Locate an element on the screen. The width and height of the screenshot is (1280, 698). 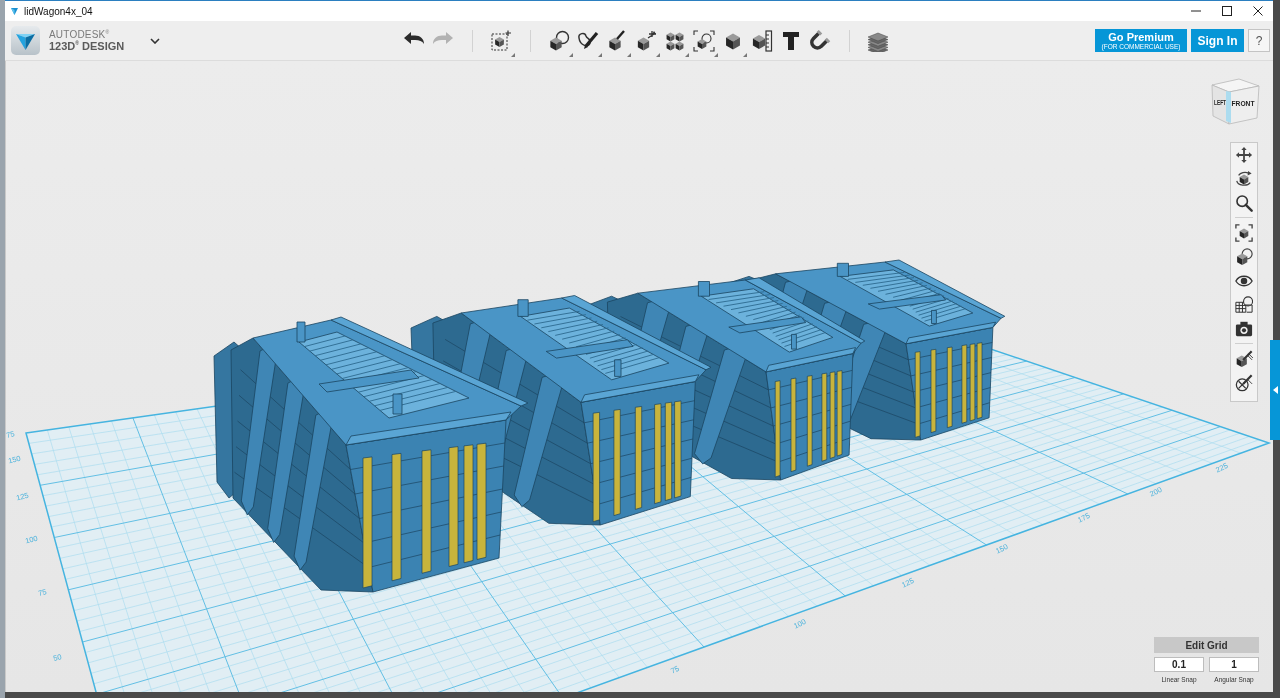
cube-in-brackets-icon is located at coordinates (1244, 233).